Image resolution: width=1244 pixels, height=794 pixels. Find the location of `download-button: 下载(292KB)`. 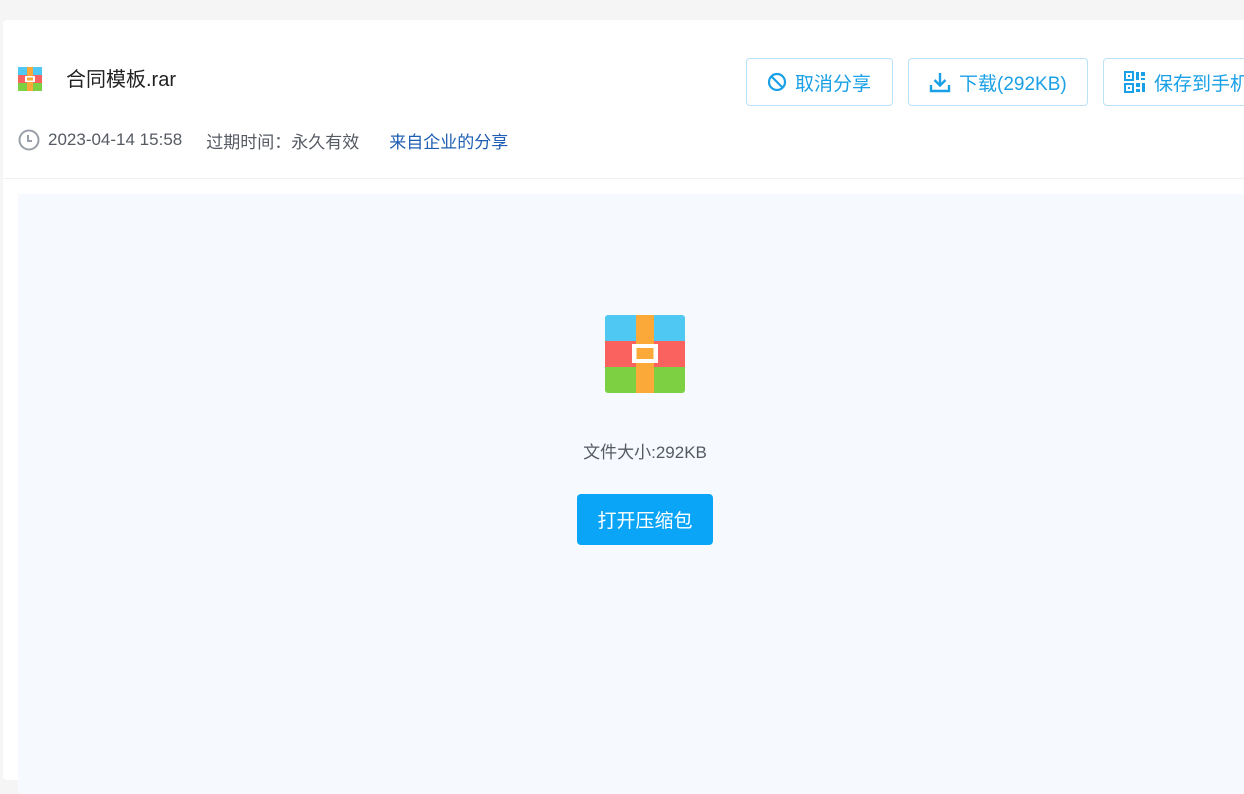

download-button: 下载(292KB) is located at coordinates (998, 82).